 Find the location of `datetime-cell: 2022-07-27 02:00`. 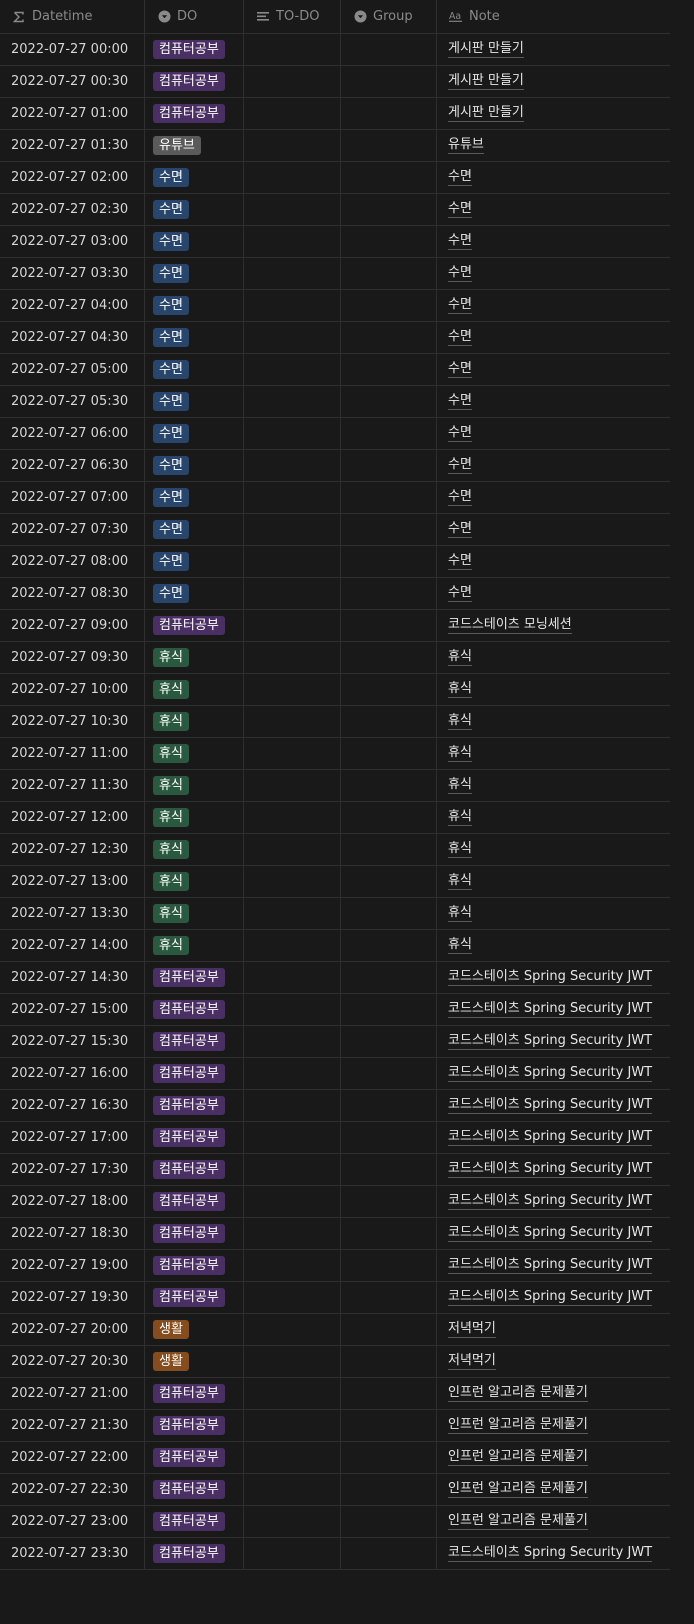

datetime-cell: 2022-07-27 02:00 is located at coordinates (72, 177).